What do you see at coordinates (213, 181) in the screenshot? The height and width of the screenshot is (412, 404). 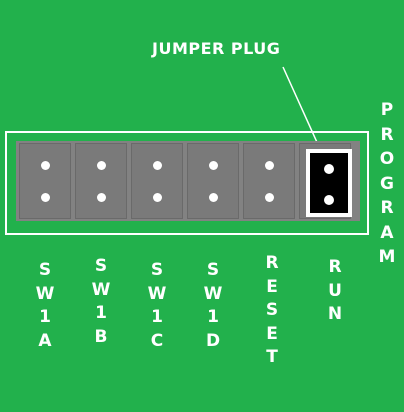 I see `pin-pair-sw1d` at bounding box center [213, 181].